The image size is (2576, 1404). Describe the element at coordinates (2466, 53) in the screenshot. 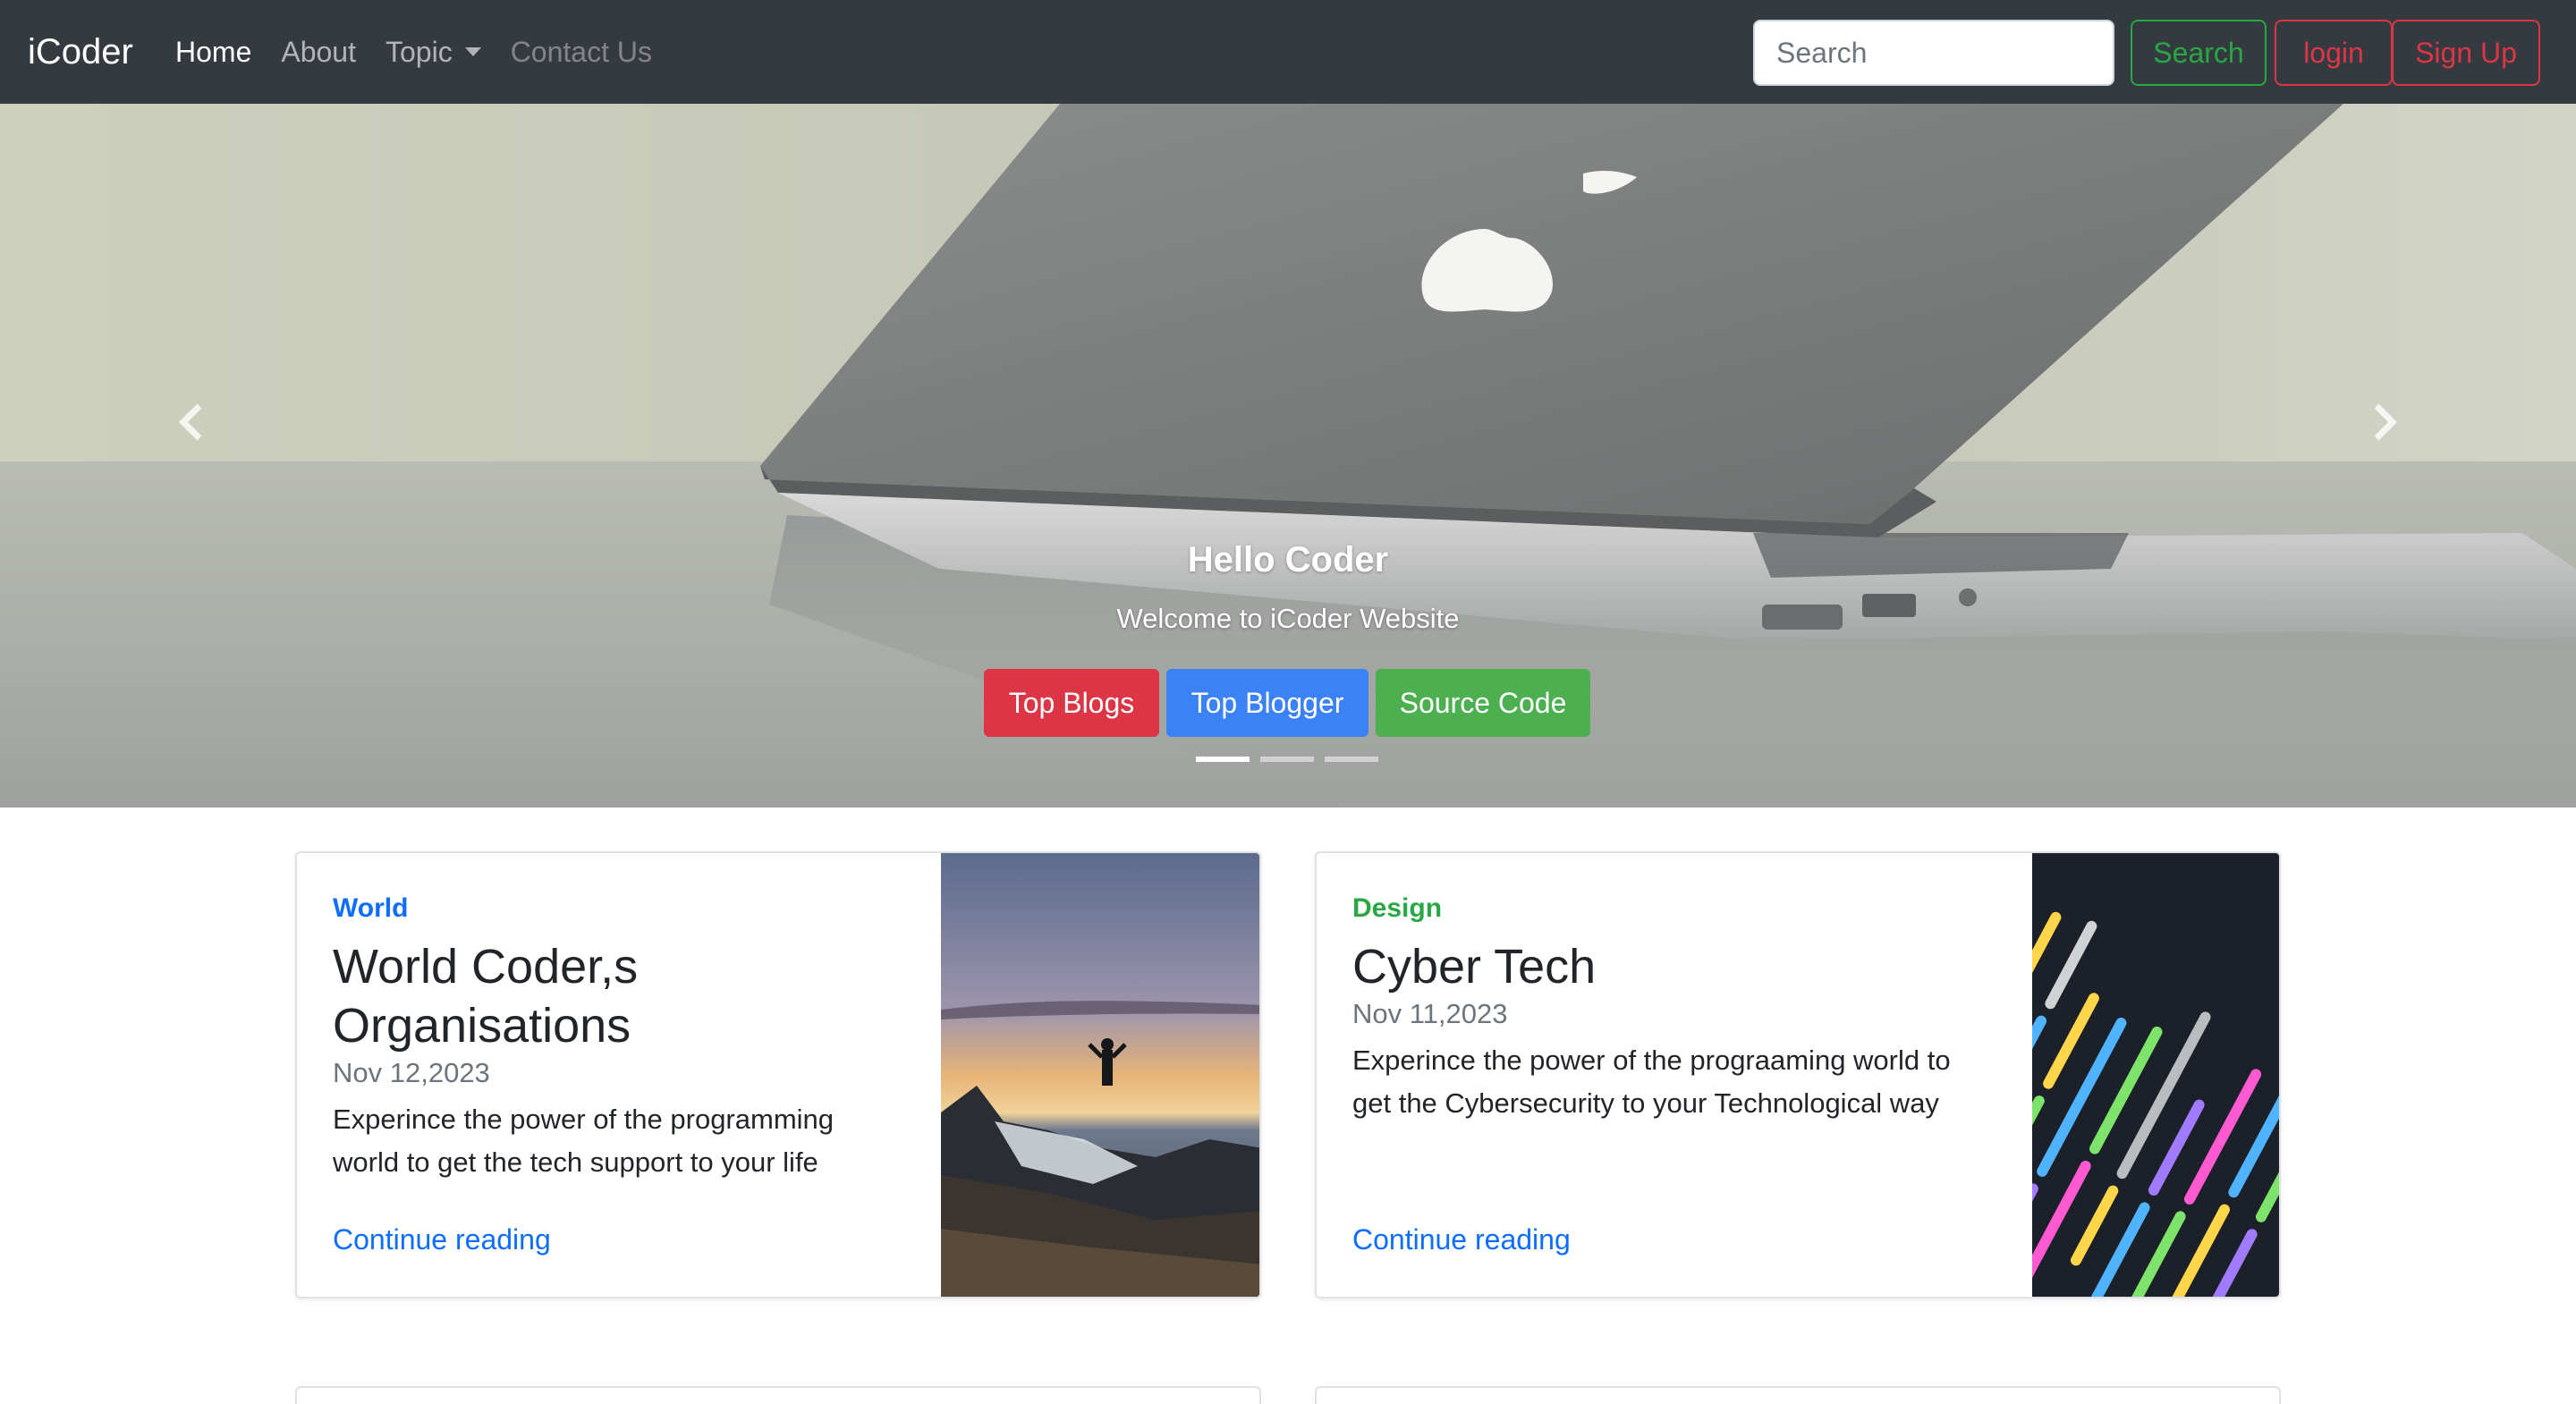

I see `signup-button: Sign Up` at that location.